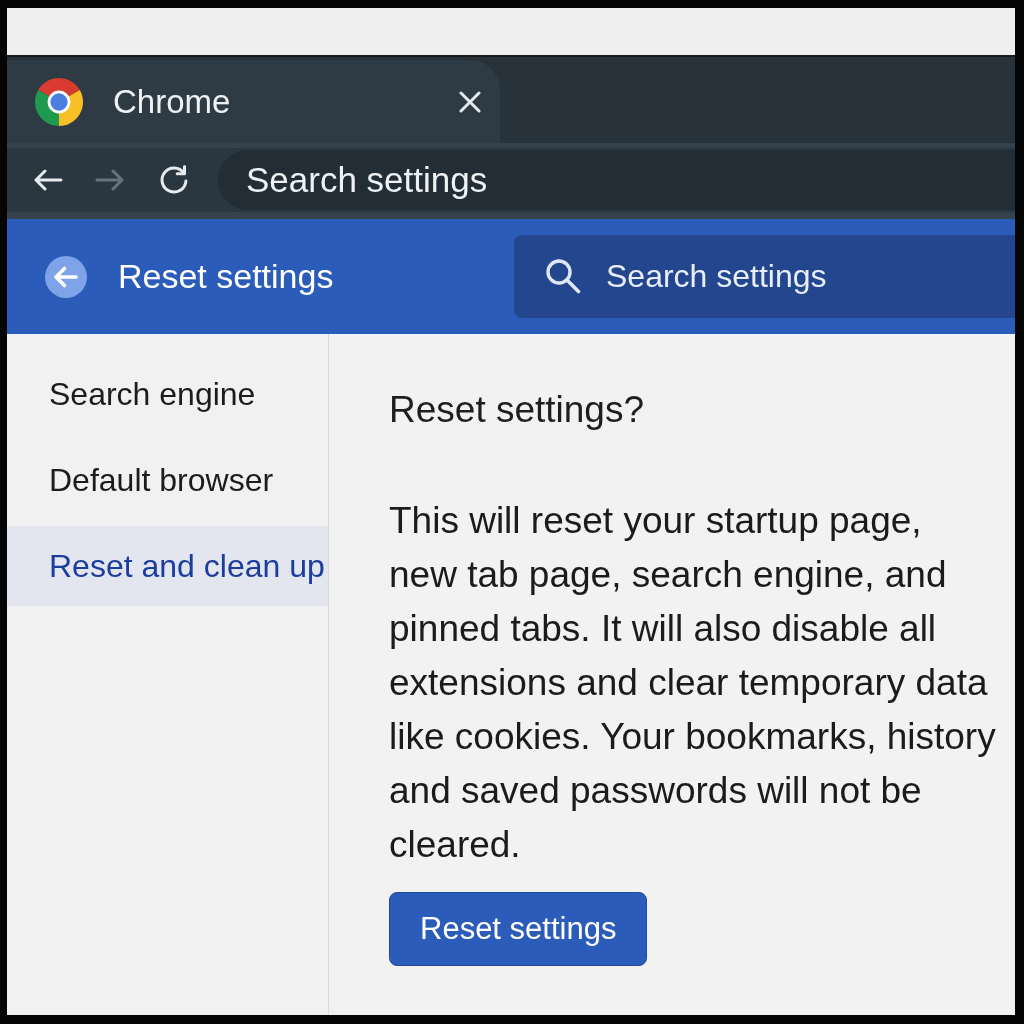  Describe the element at coordinates (48, 180) in the screenshot. I see `back-arrow-icon` at that location.